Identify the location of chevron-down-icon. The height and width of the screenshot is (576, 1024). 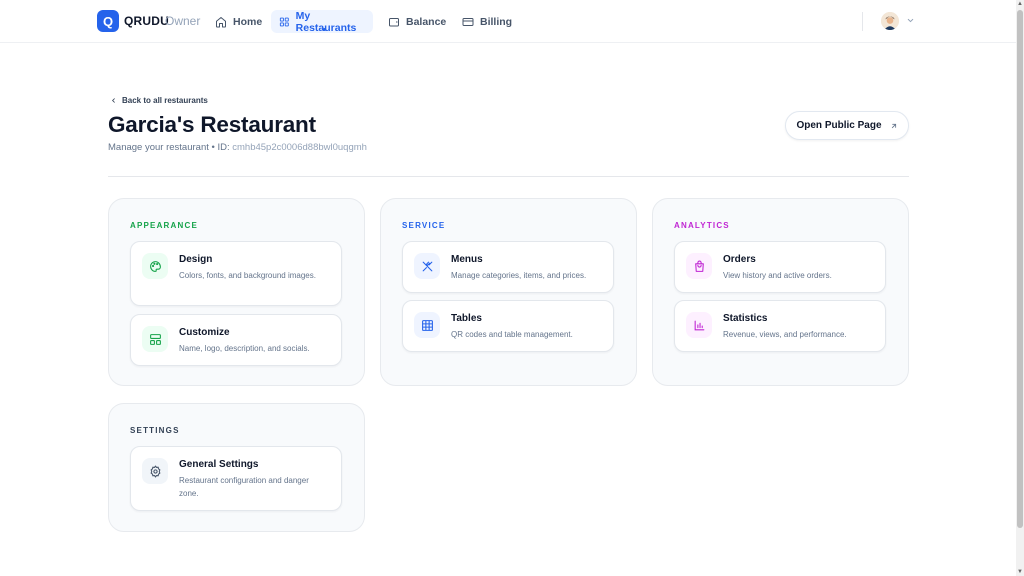
(910, 20).